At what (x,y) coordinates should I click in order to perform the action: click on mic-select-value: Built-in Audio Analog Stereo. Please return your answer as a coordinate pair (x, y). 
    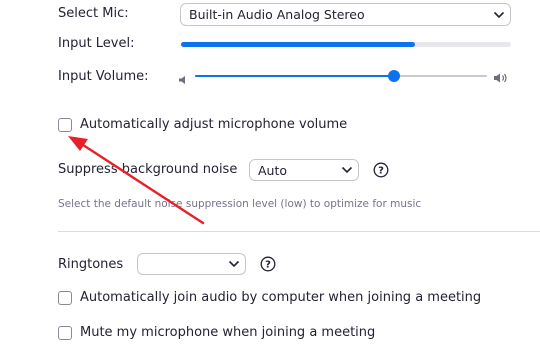
    Looking at the image, I should click on (277, 14).